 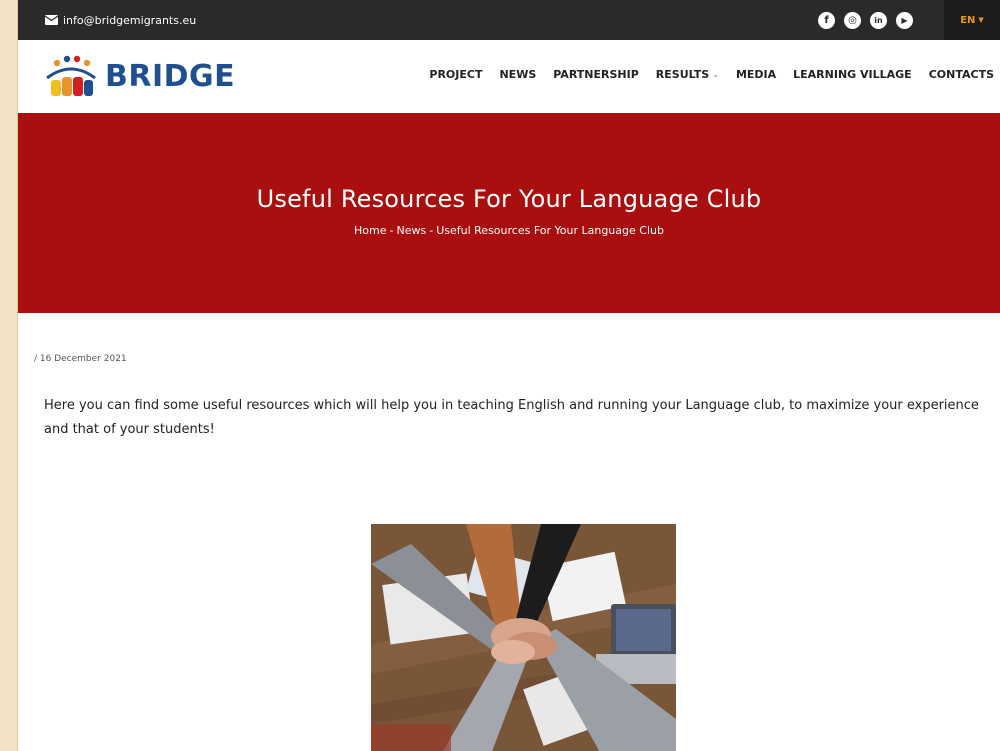 I want to click on bridge-logo-icon, so click(x=71, y=75).